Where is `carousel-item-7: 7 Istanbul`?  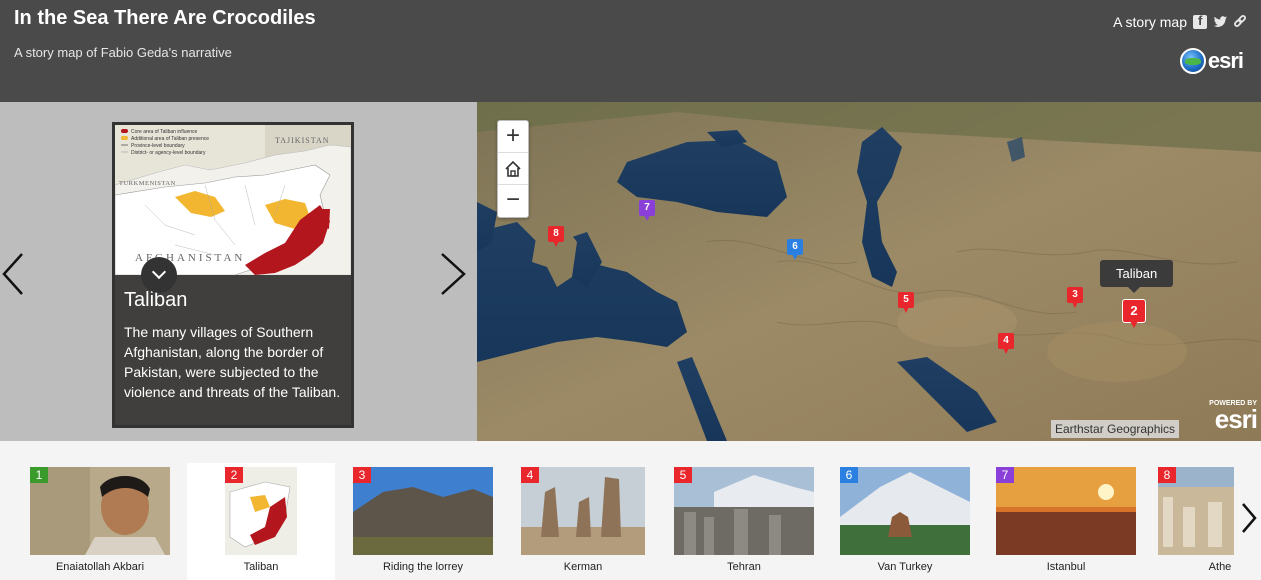 carousel-item-7: 7 Istanbul is located at coordinates (1070, 521).